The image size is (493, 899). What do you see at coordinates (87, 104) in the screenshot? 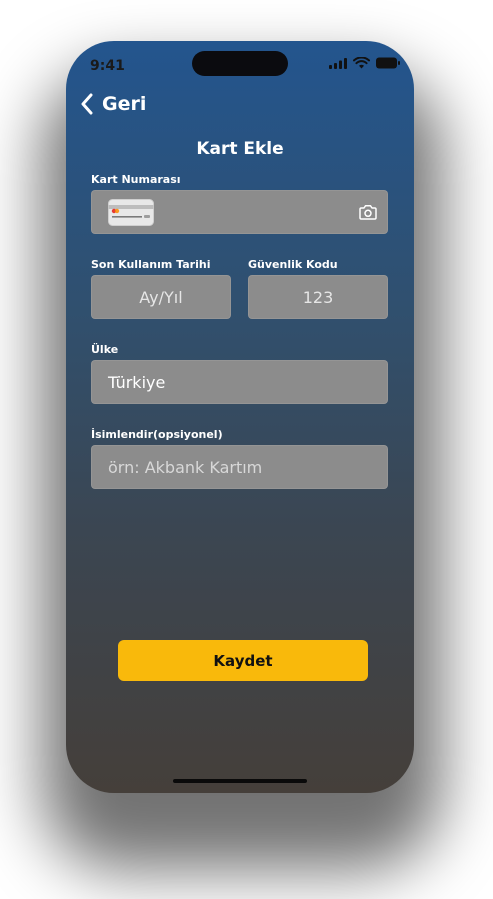
I see `chevron-left-icon` at bounding box center [87, 104].